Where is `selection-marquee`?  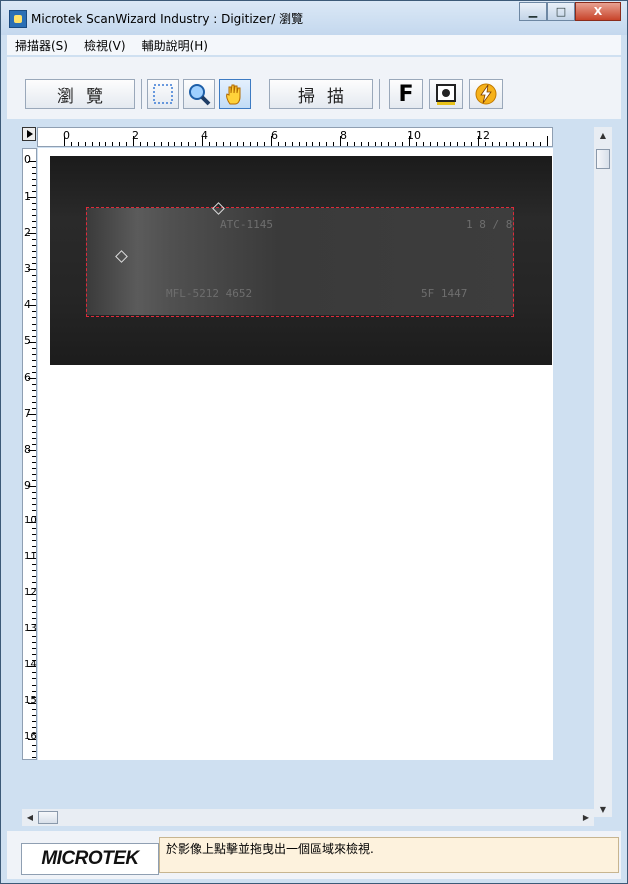
selection-marquee is located at coordinates (300, 259).